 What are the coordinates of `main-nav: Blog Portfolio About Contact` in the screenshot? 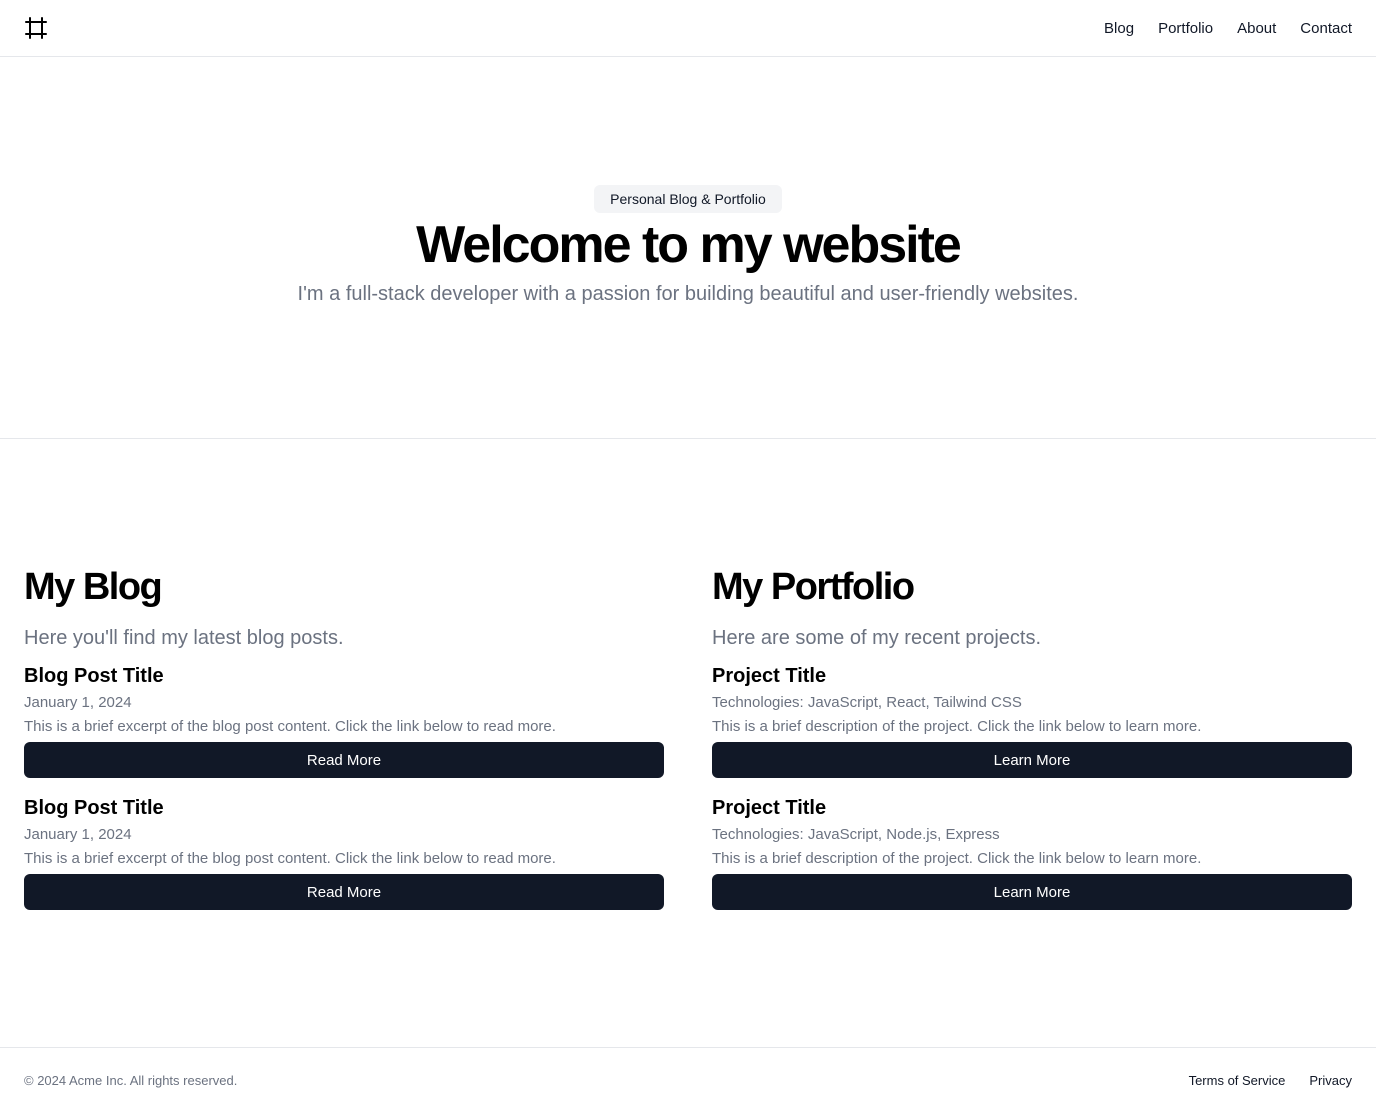 It's located at (1228, 28).